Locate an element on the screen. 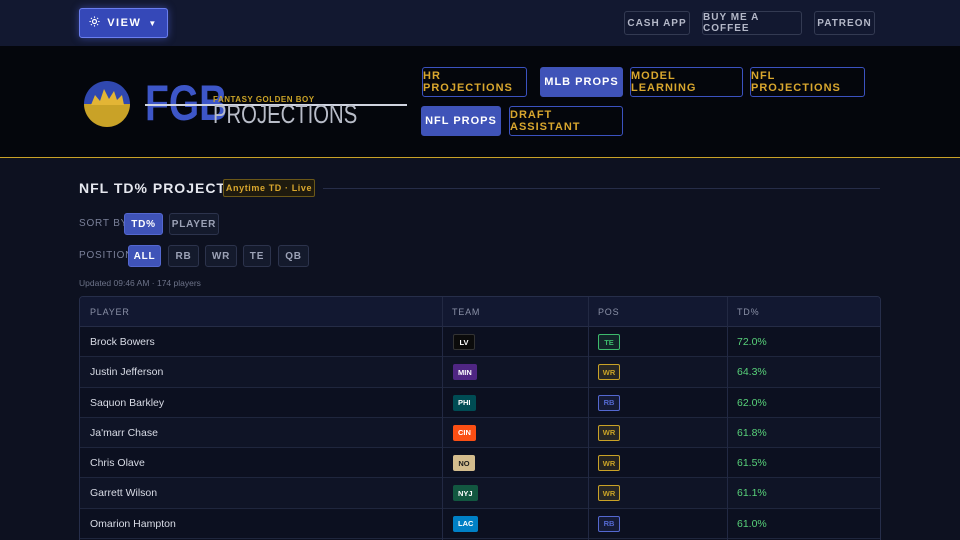 This screenshot has width=960, height=540. view-button: VIEW ▼ is located at coordinates (123, 23).